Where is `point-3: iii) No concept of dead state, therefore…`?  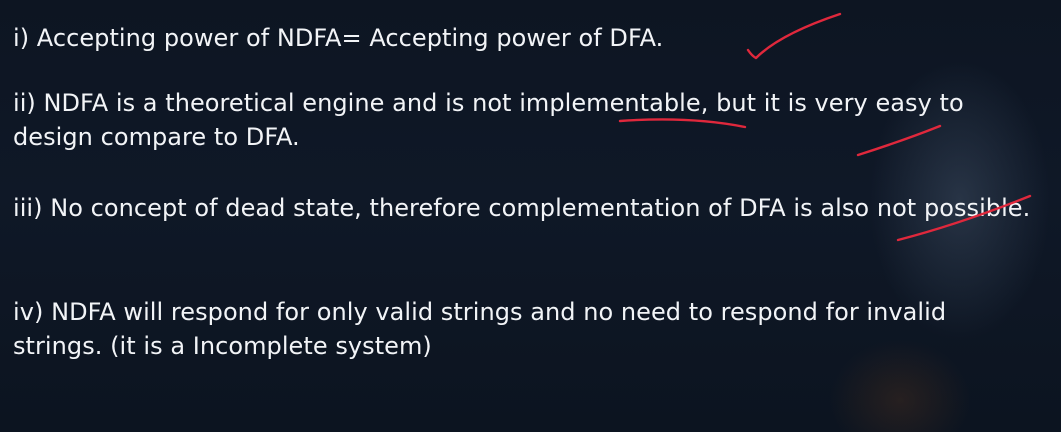 point-3: iii) No concept of dead state, therefore… is located at coordinates (522, 208).